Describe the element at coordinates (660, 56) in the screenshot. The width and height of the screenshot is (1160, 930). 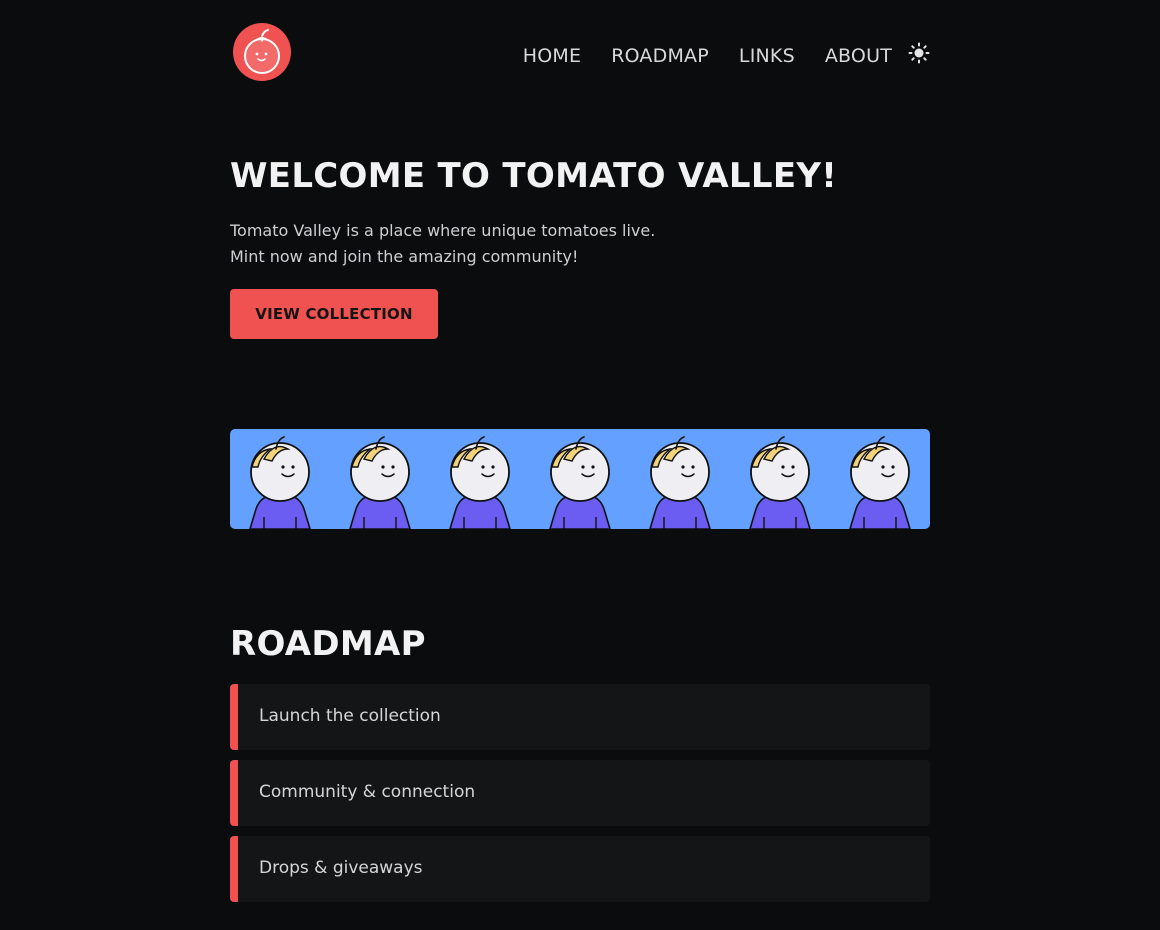
I see `nav-roadmap: ROADMAP` at that location.